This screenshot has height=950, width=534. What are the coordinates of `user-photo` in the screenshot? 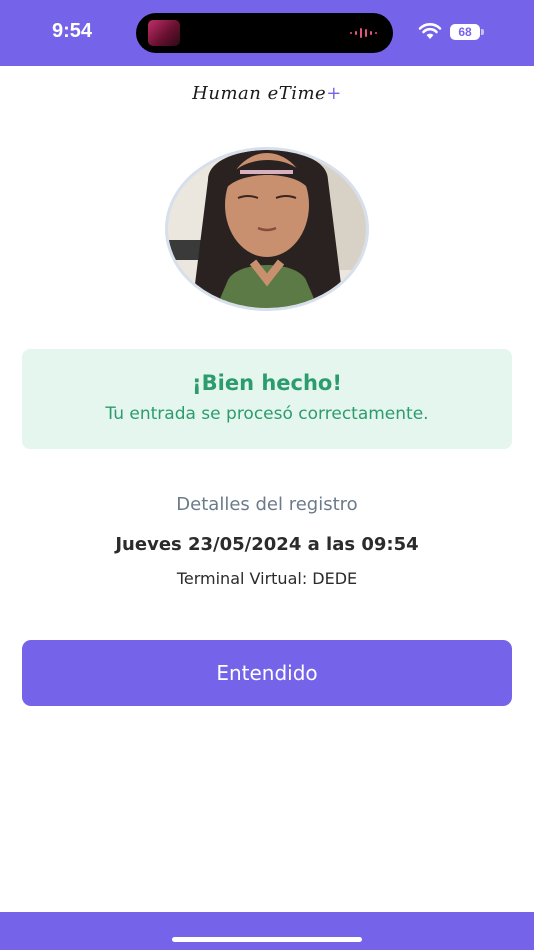 It's located at (267, 229).